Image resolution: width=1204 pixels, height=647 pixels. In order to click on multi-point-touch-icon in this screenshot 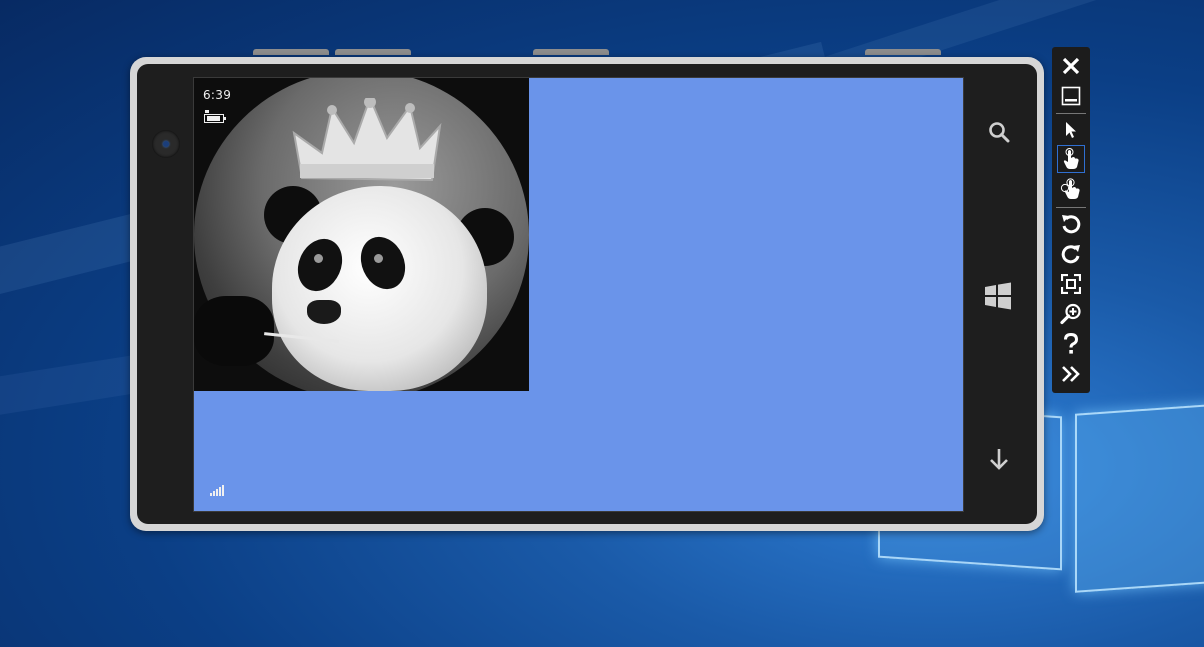, I will do `click(1071, 189)`.